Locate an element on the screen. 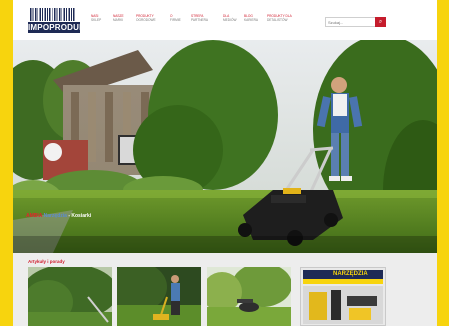  nav-item-sub: KARIERA is located at coordinates (251, 20).